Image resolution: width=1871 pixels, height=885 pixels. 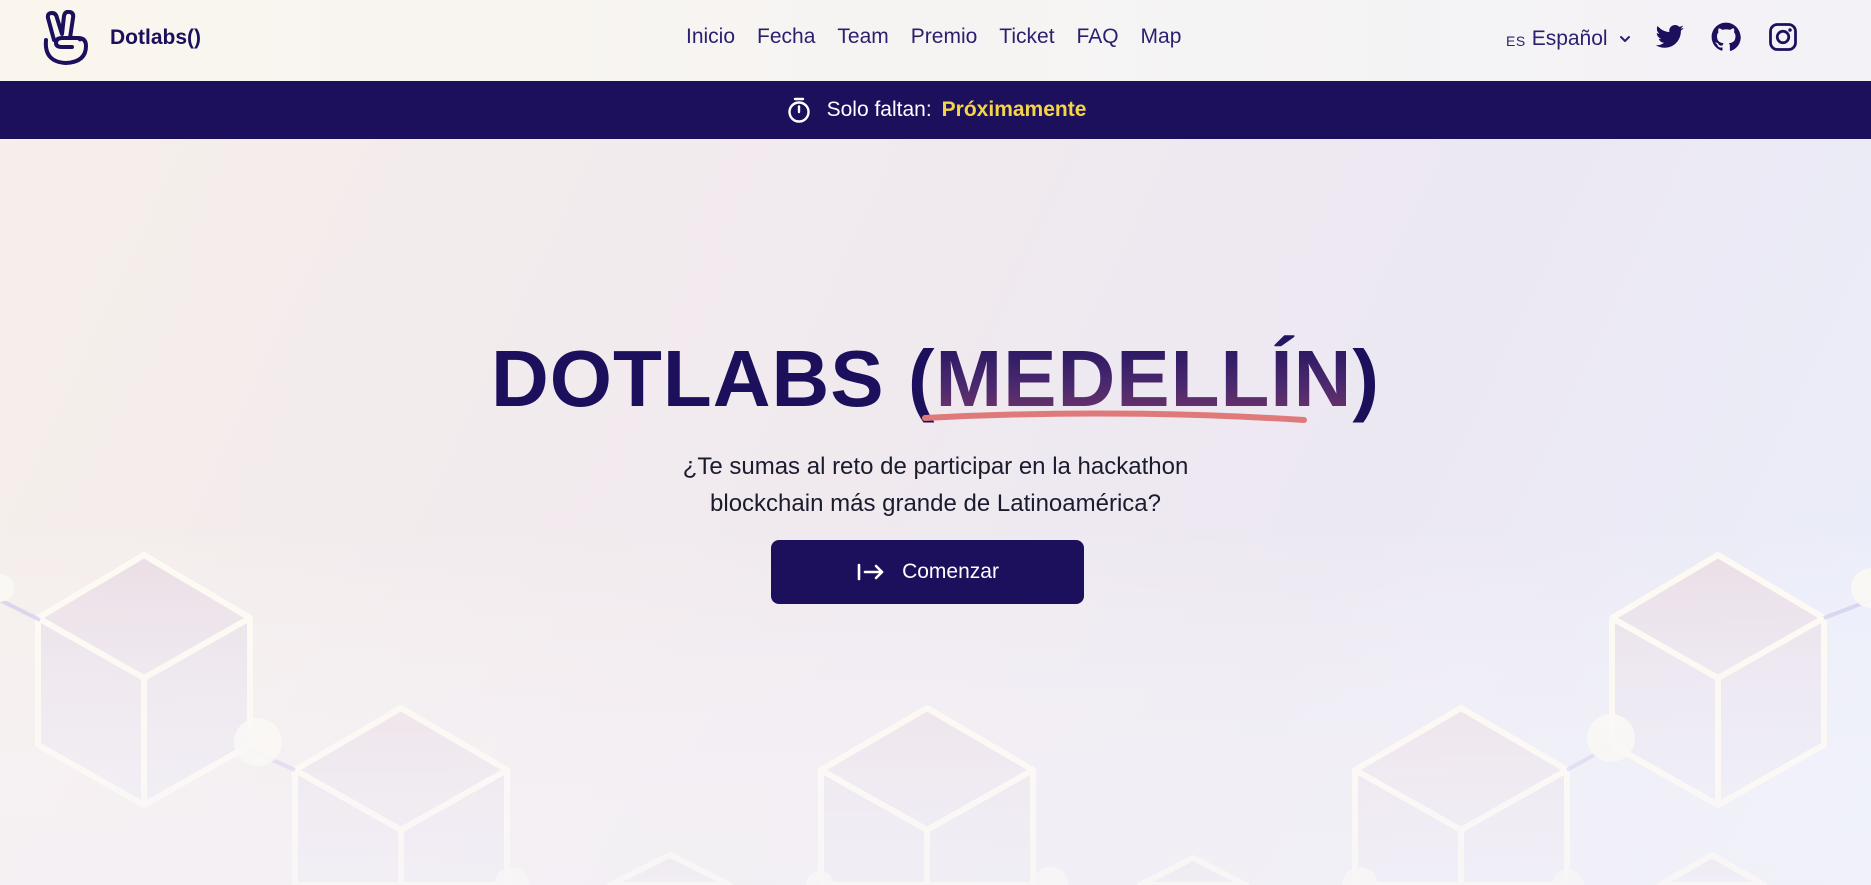 I want to click on comenzar-button-label: Comenzar, so click(x=950, y=571).